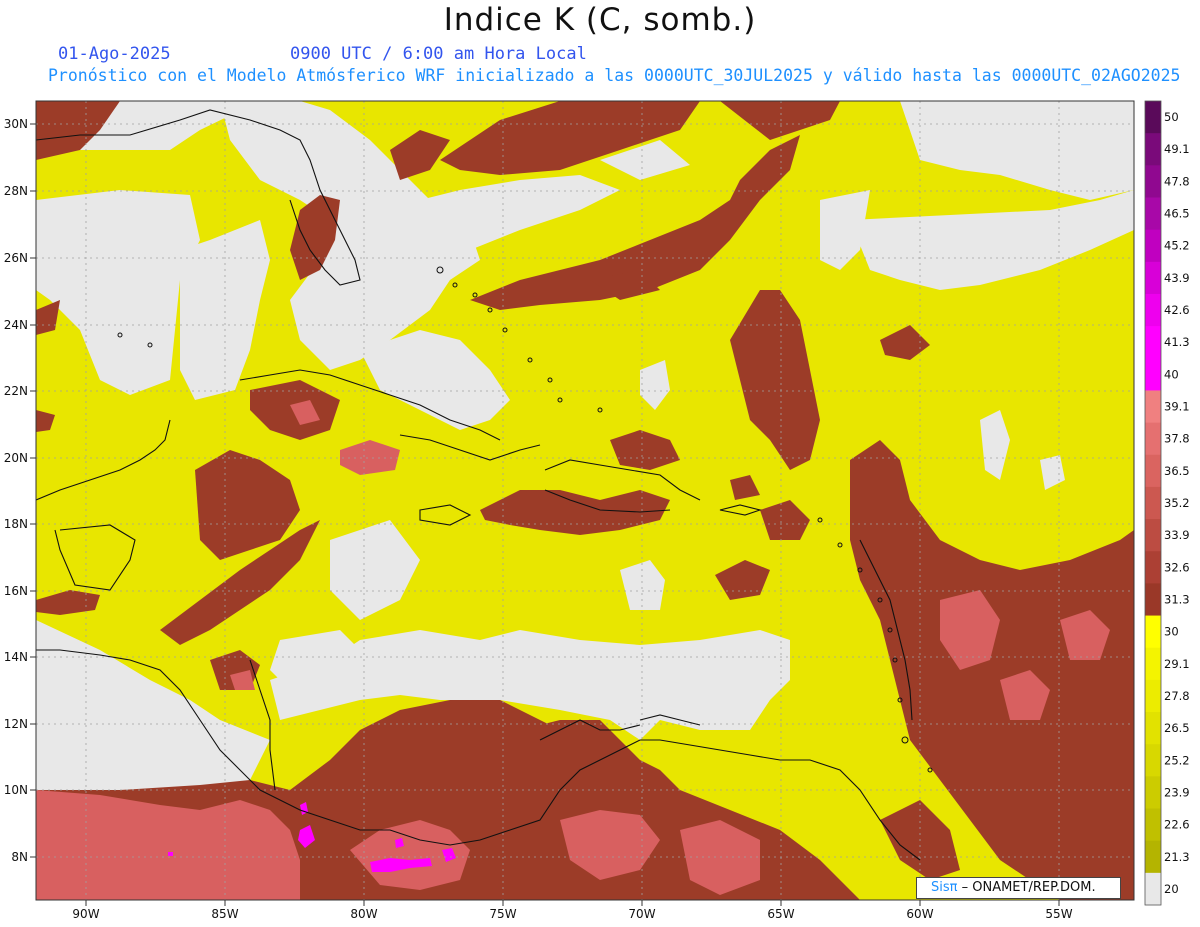  Describe the element at coordinates (1058, 914) in the screenshot. I see `lon-label: 55W` at that location.